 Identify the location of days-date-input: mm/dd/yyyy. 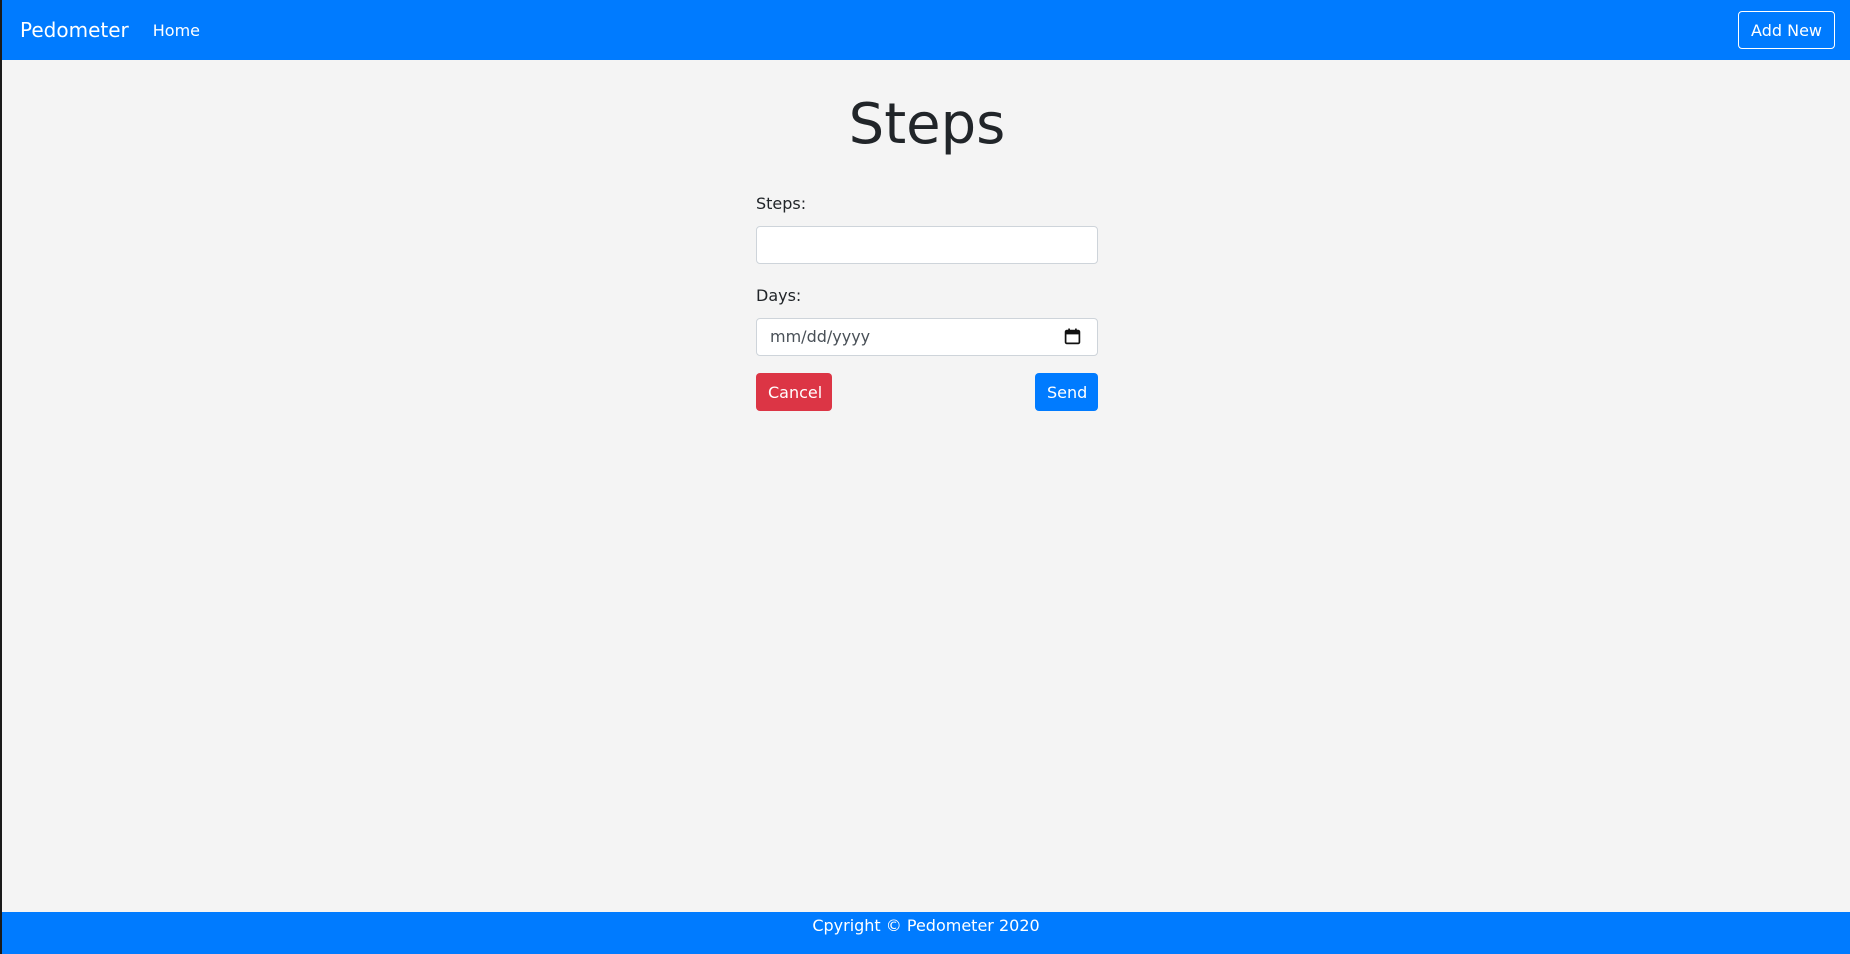
(927, 337).